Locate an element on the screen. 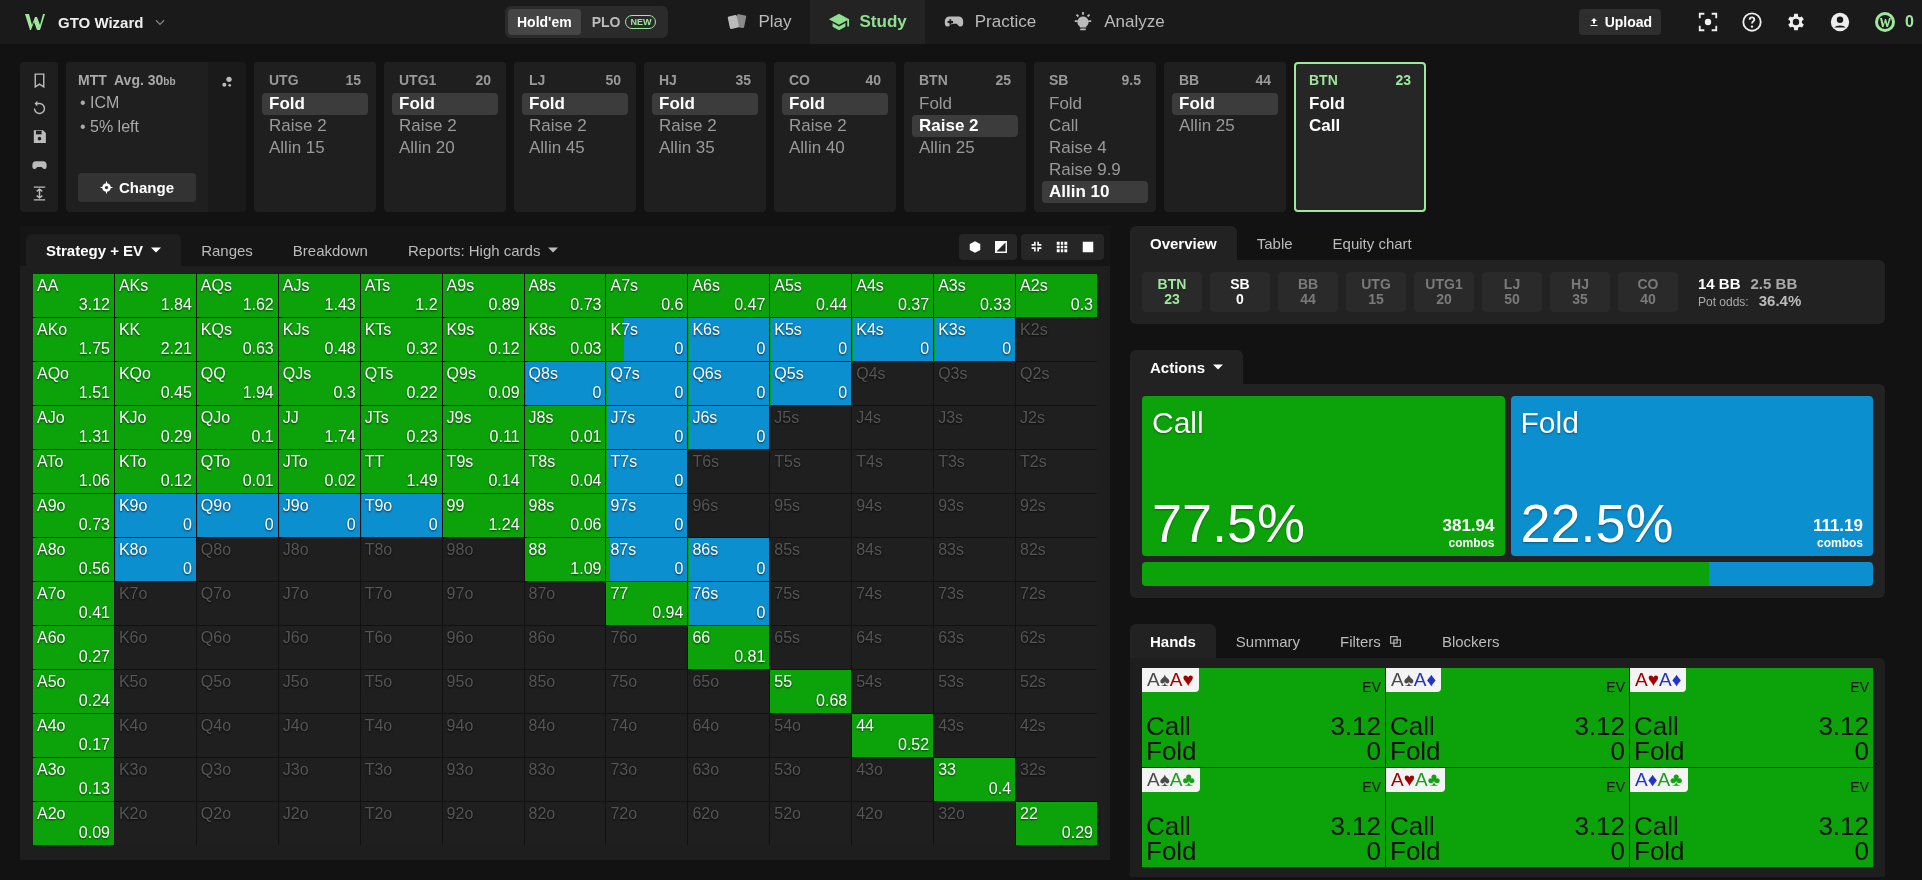 The image size is (1922, 880). scan-icon is located at coordinates (1708, 22).